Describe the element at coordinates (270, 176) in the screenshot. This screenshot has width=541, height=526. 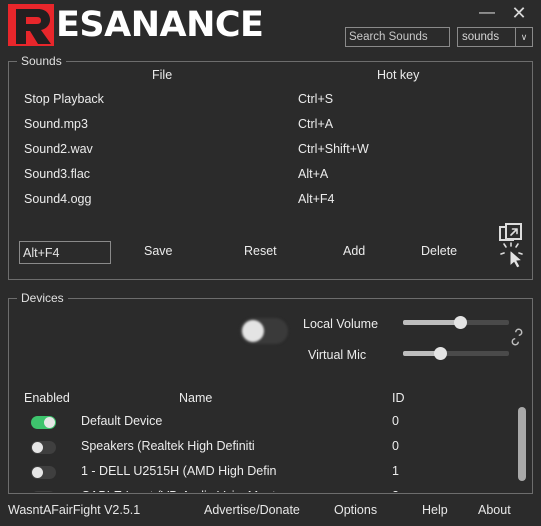
I see `sound-row: Sound3.flac Alt+A` at that location.